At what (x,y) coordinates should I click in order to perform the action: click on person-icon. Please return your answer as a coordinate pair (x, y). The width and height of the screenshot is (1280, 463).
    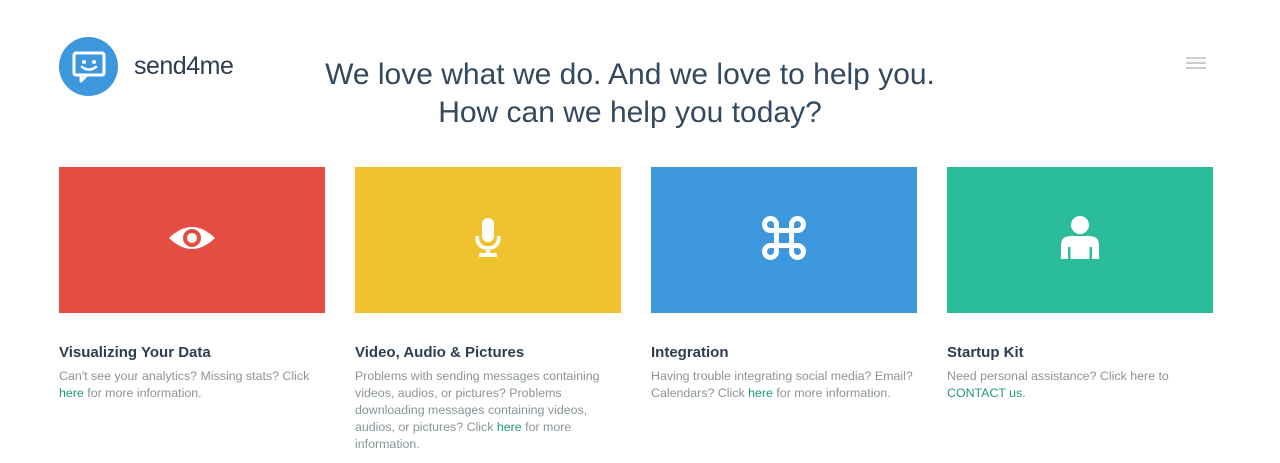
    Looking at the image, I should click on (1080, 240).